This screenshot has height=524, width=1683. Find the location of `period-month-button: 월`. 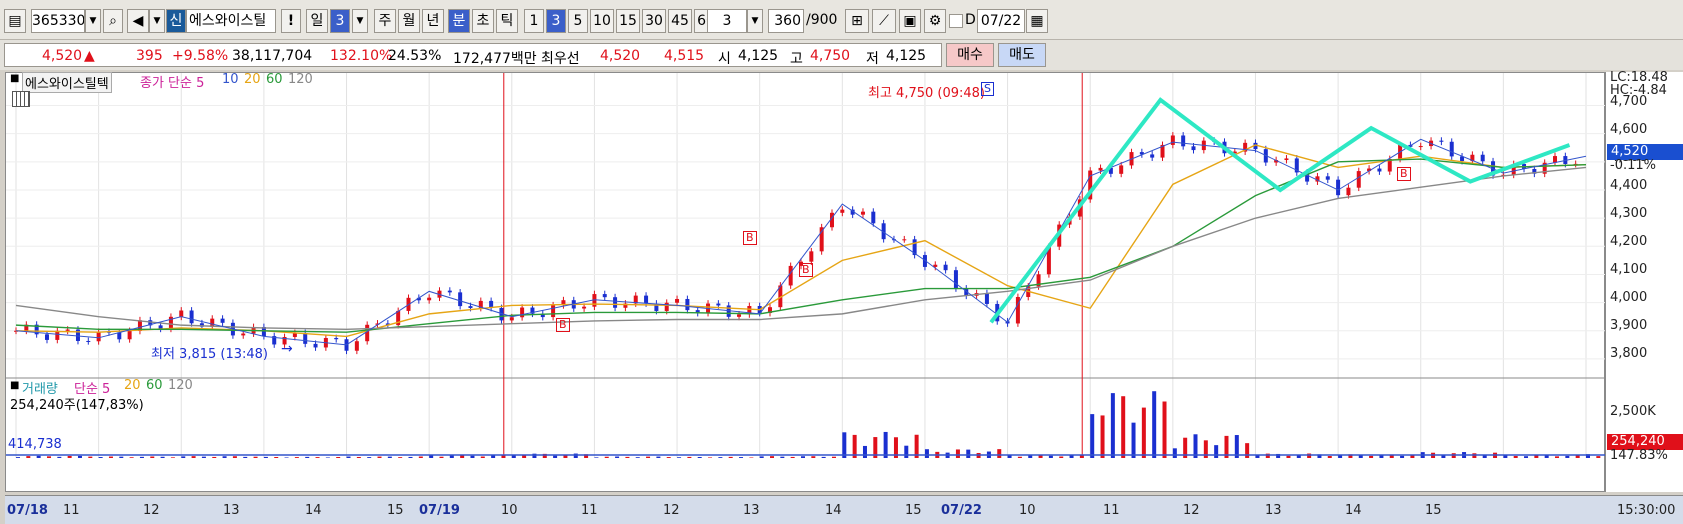

period-month-button: 월 is located at coordinates (409, 21).